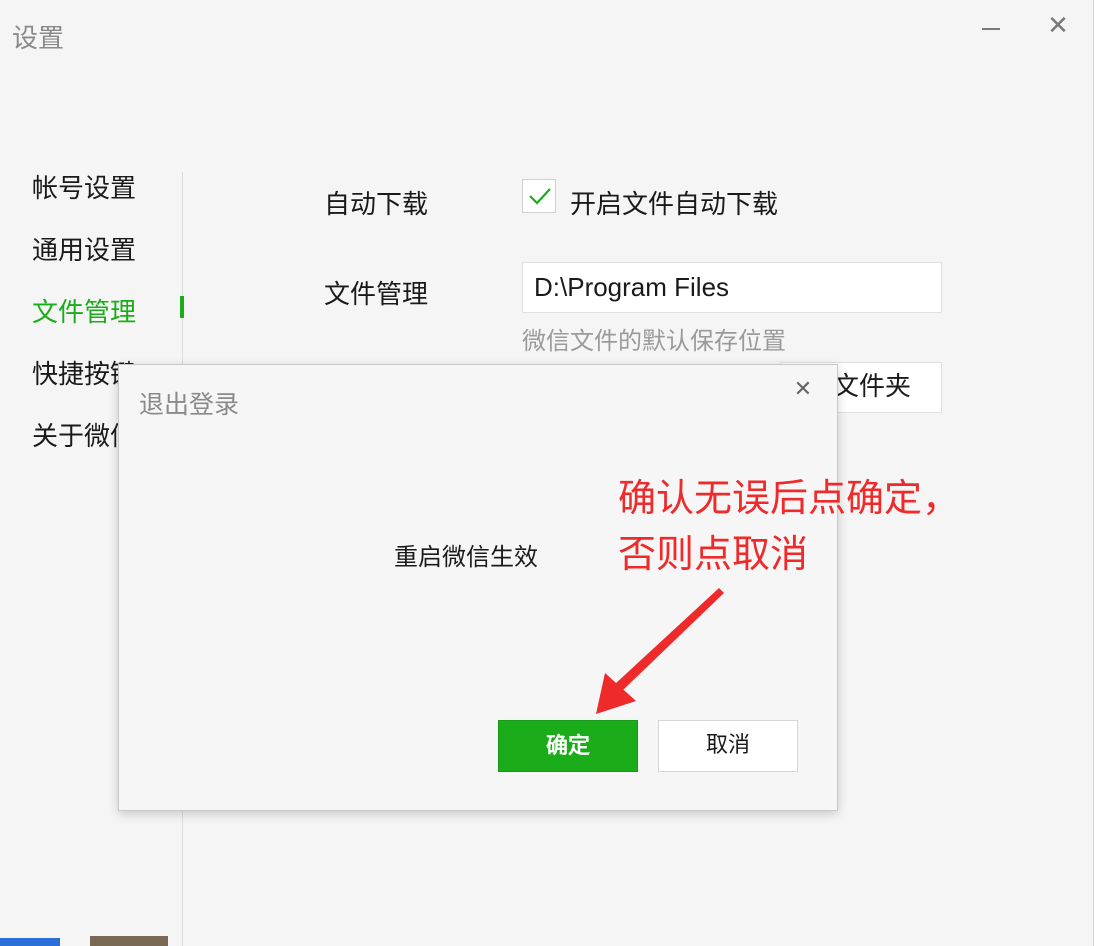 This screenshot has height=946, width=1094. I want to click on file-management-label: 文件管理, so click(376, 295).